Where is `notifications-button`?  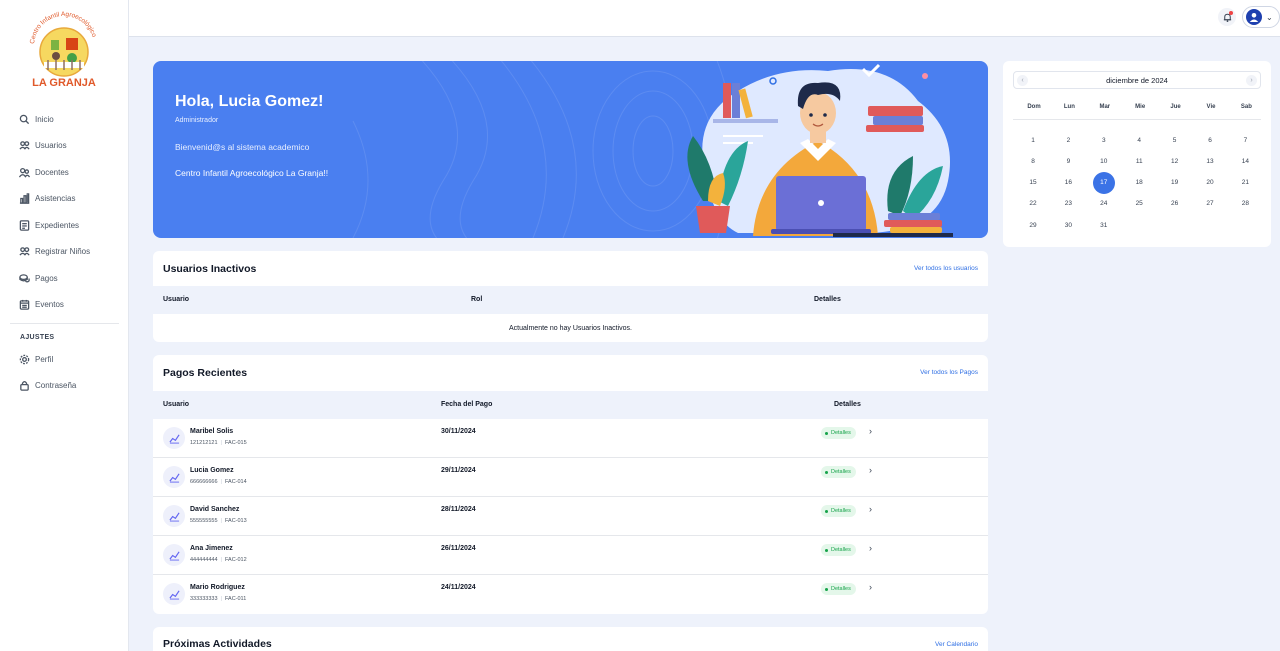
notifications-button is located at coordinates (1227, 17).